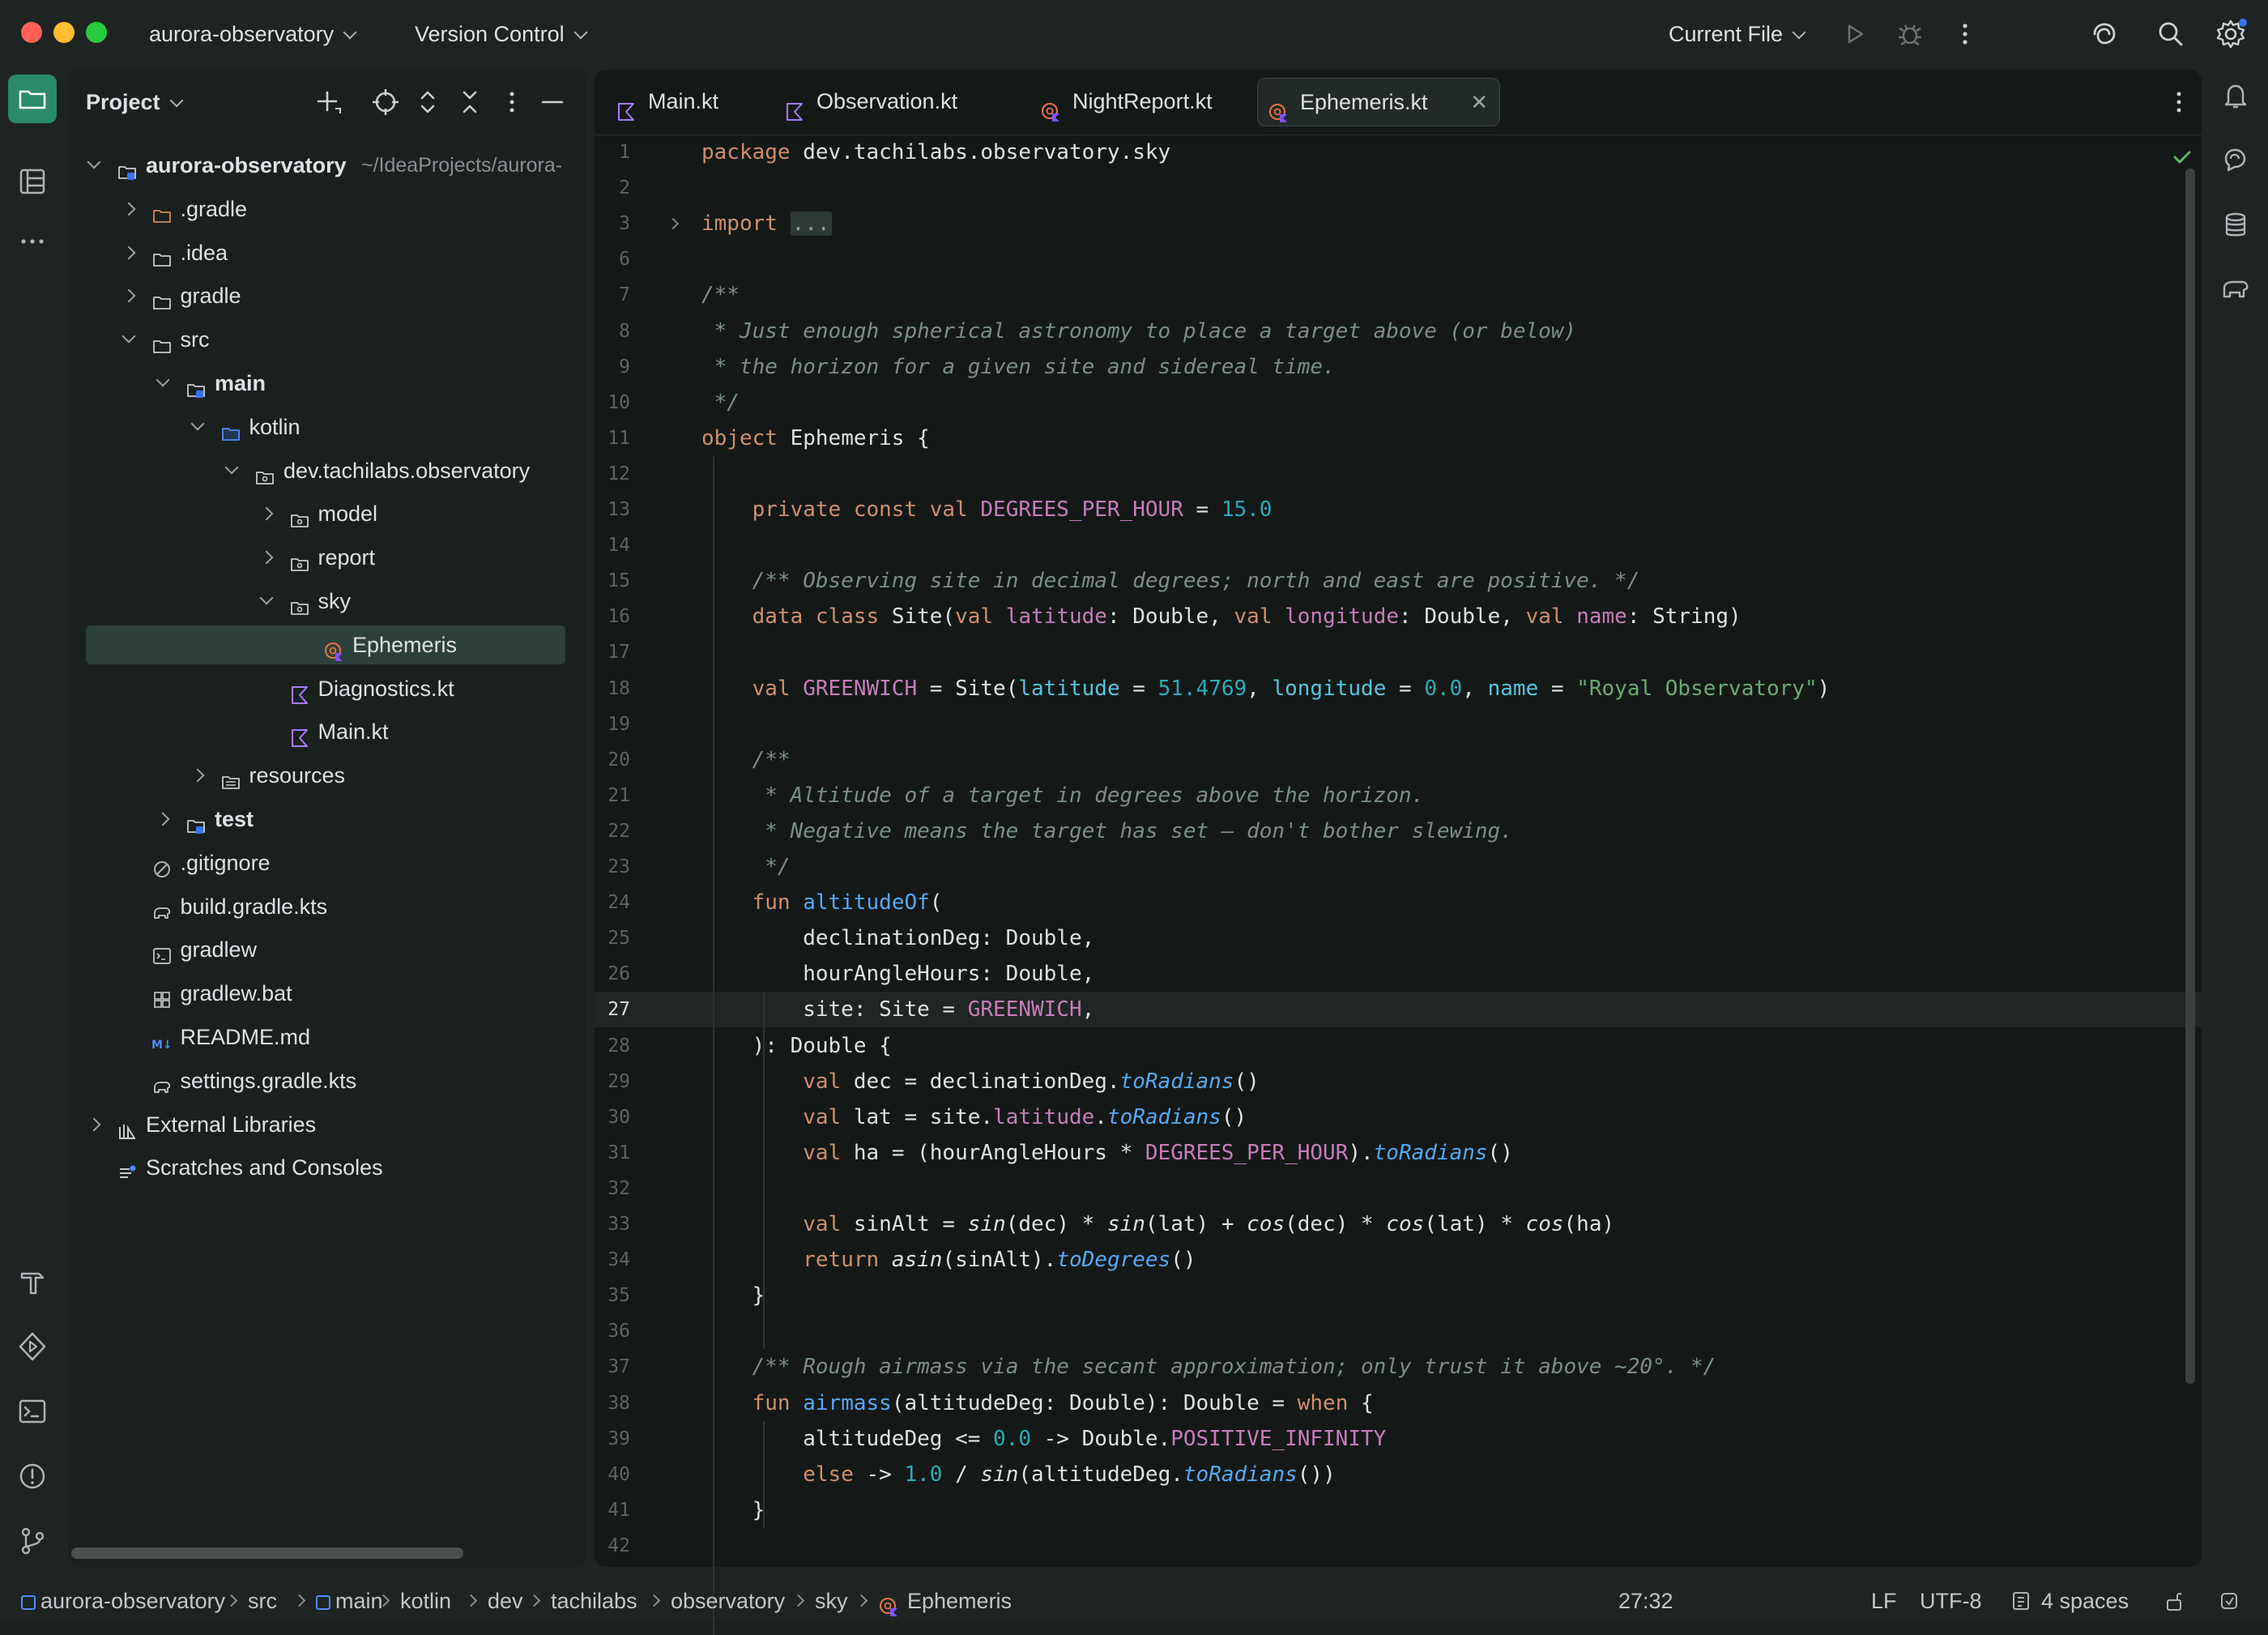 The height and width of the screenshot is (1635, 2268). I want to click on problems-icon, so click(32, 1476).